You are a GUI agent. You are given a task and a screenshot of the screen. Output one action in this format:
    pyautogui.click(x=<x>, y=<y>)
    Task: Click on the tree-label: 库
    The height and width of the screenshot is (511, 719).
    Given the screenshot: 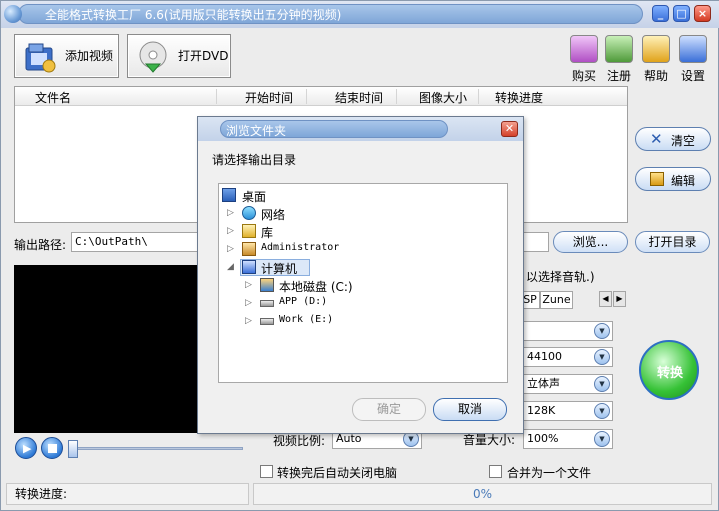 What is the action you would take?
    pyautogui.click(x=267, y=233)
    